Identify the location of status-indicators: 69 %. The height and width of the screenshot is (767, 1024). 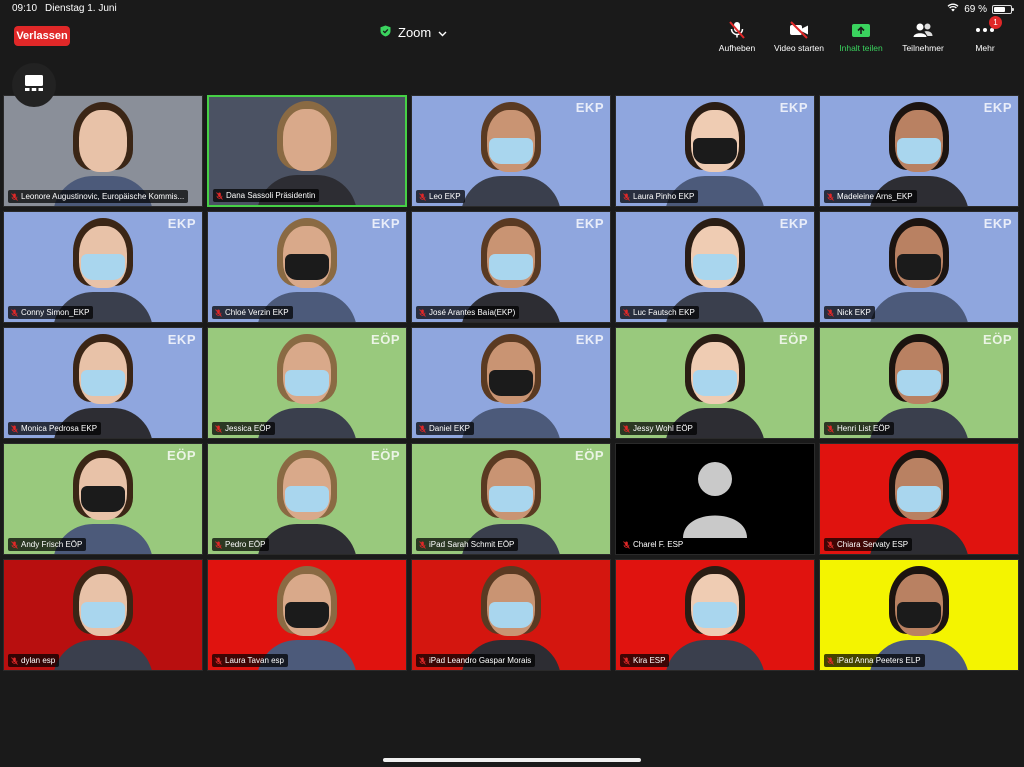
(980, 9).